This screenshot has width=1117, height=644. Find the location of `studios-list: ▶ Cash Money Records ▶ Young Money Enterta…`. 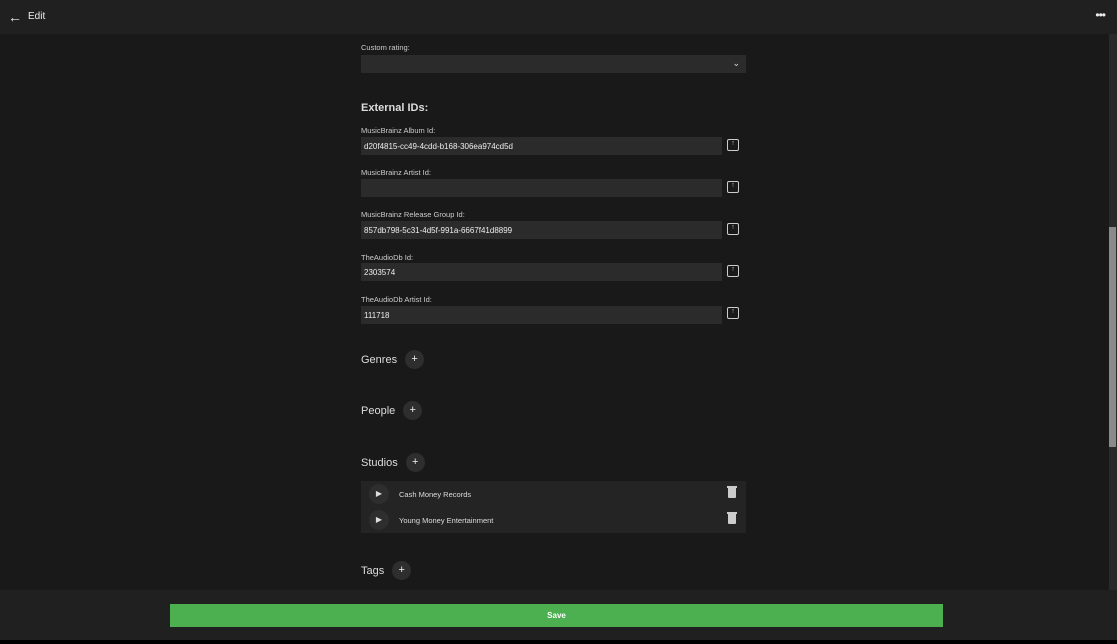

studios-list: ▶ Cash Money Records ▶ Young Money Enterta… is located at coordinates (553, 507).